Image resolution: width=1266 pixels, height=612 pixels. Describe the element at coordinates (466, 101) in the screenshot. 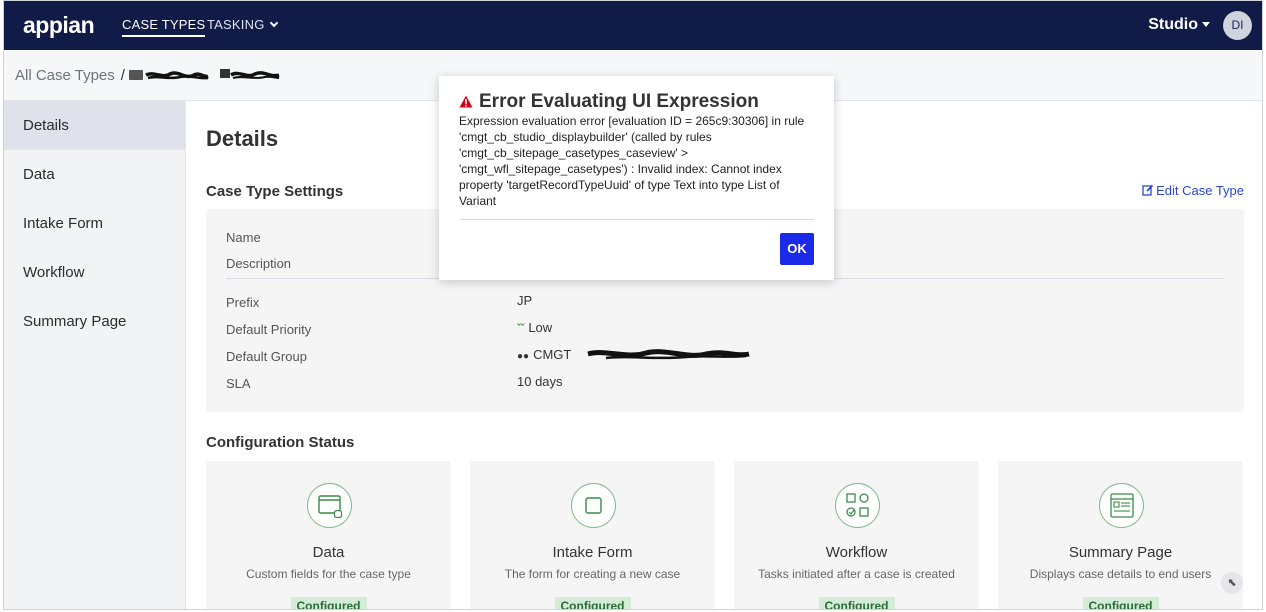

I see `warning-icon` at that location.